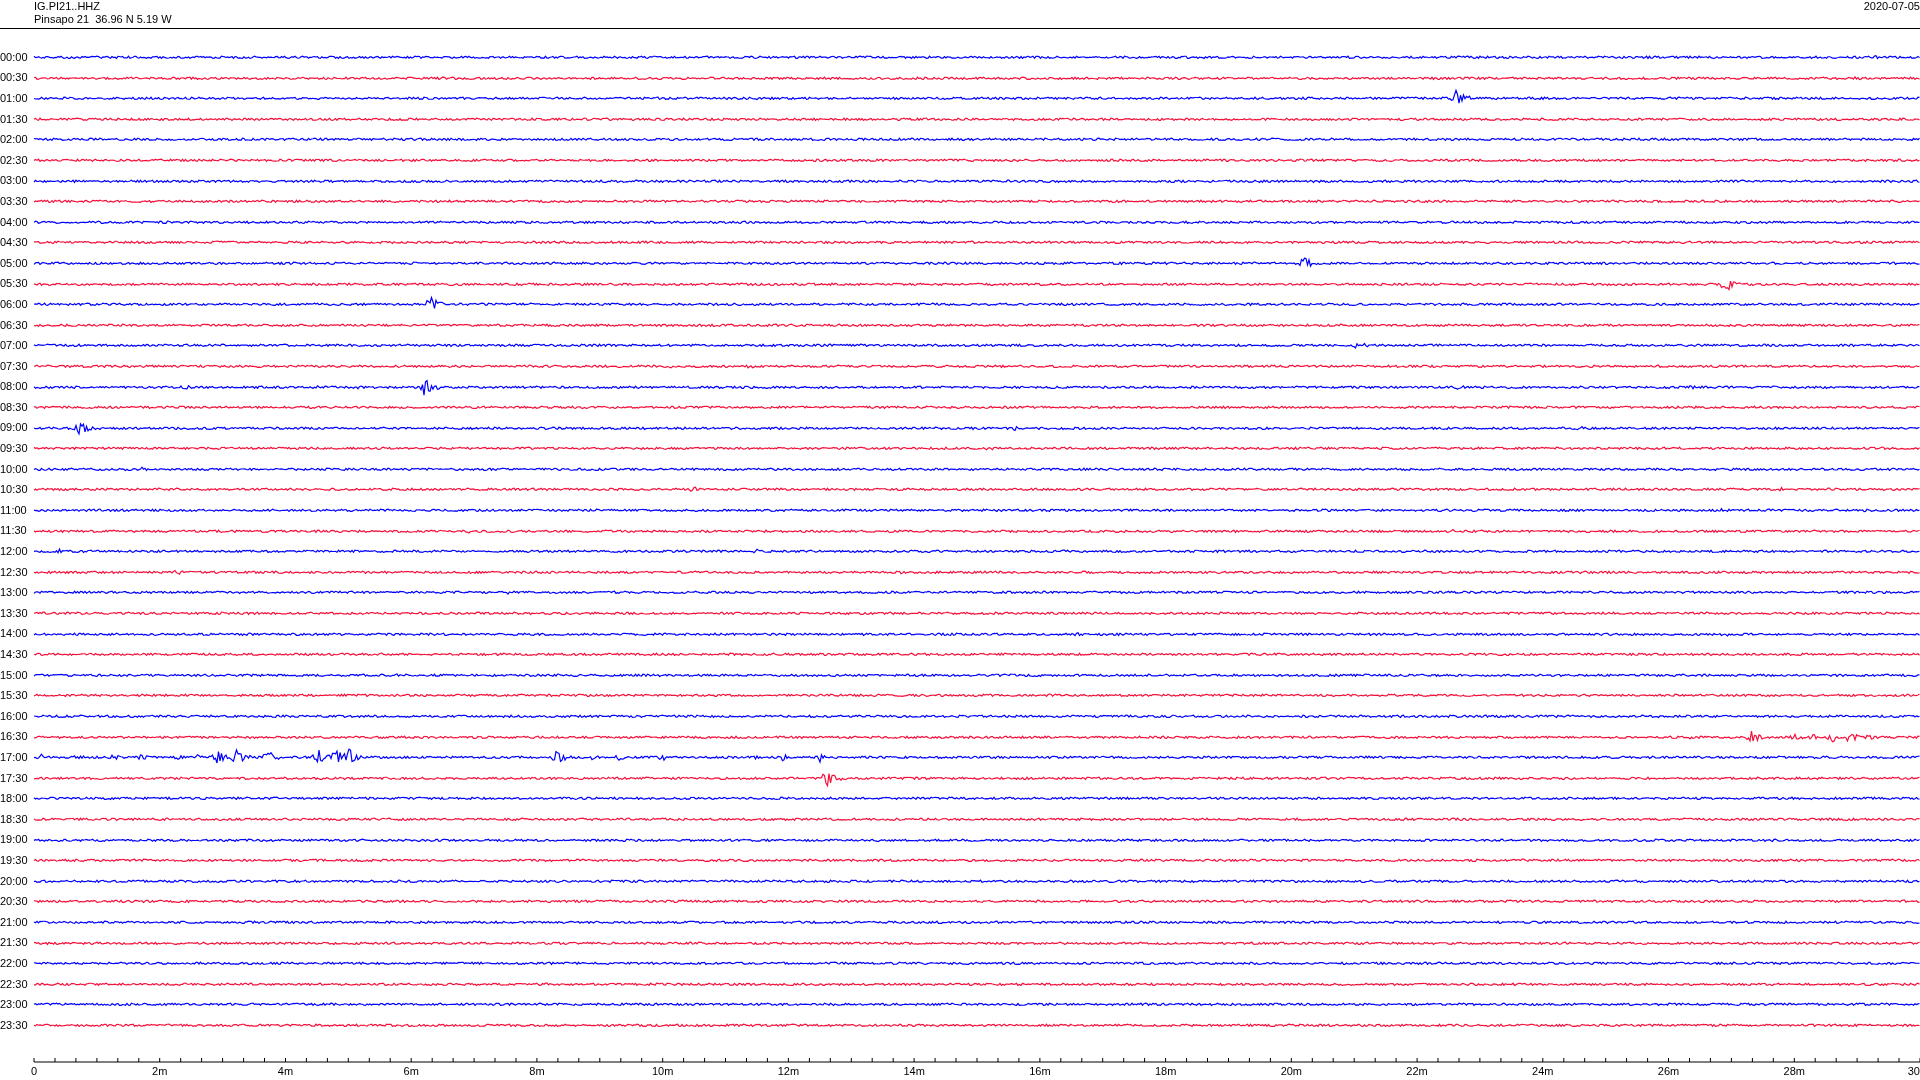 The image size is (1920, 1080). I want to click on time-label: 23:00, so click(14, 1005).